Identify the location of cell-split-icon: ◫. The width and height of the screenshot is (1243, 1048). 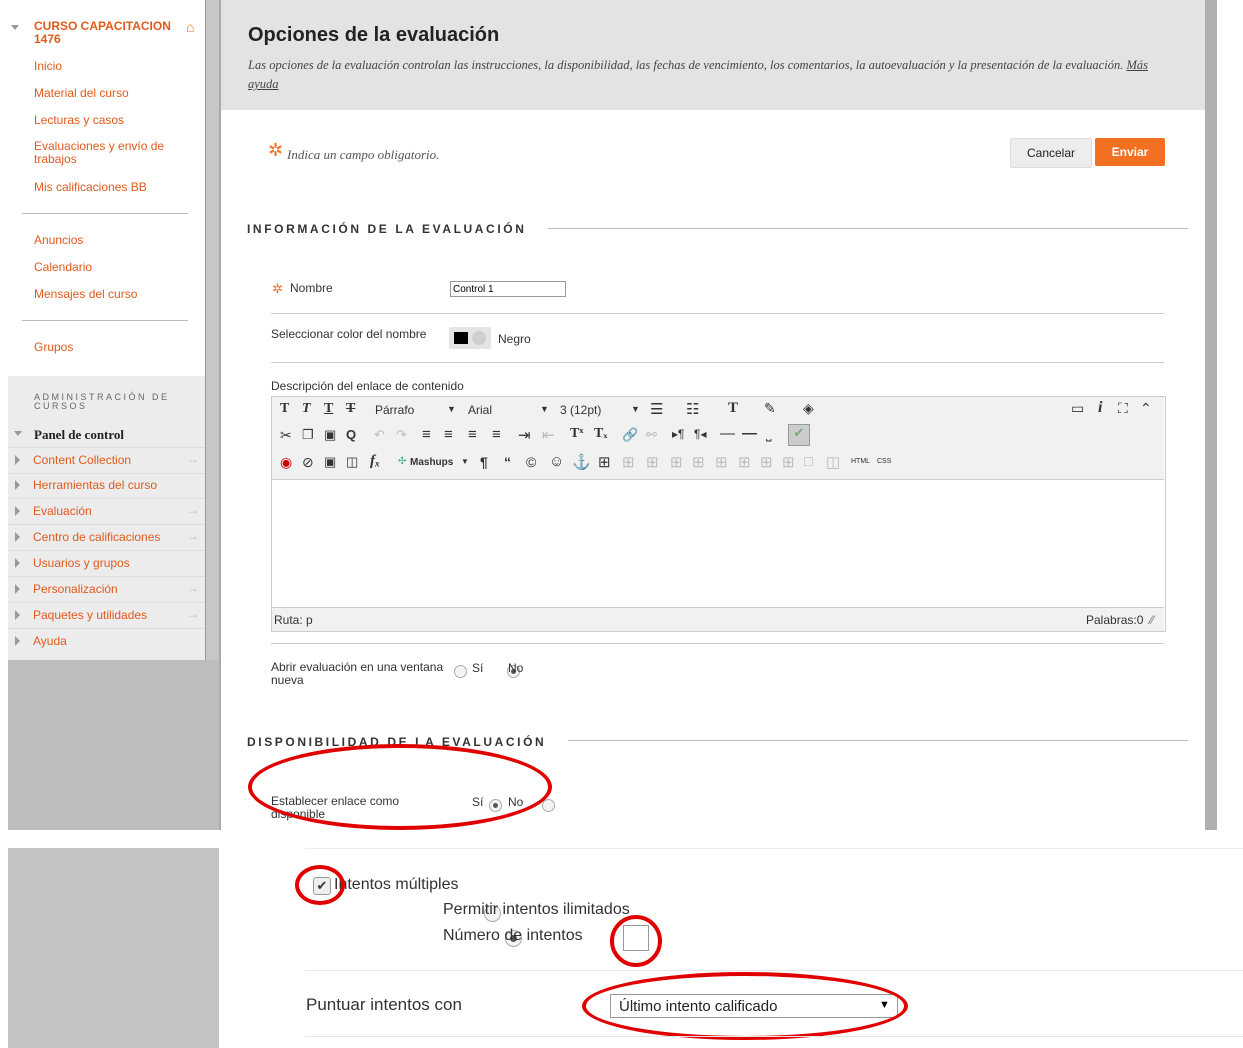
(833, 462).